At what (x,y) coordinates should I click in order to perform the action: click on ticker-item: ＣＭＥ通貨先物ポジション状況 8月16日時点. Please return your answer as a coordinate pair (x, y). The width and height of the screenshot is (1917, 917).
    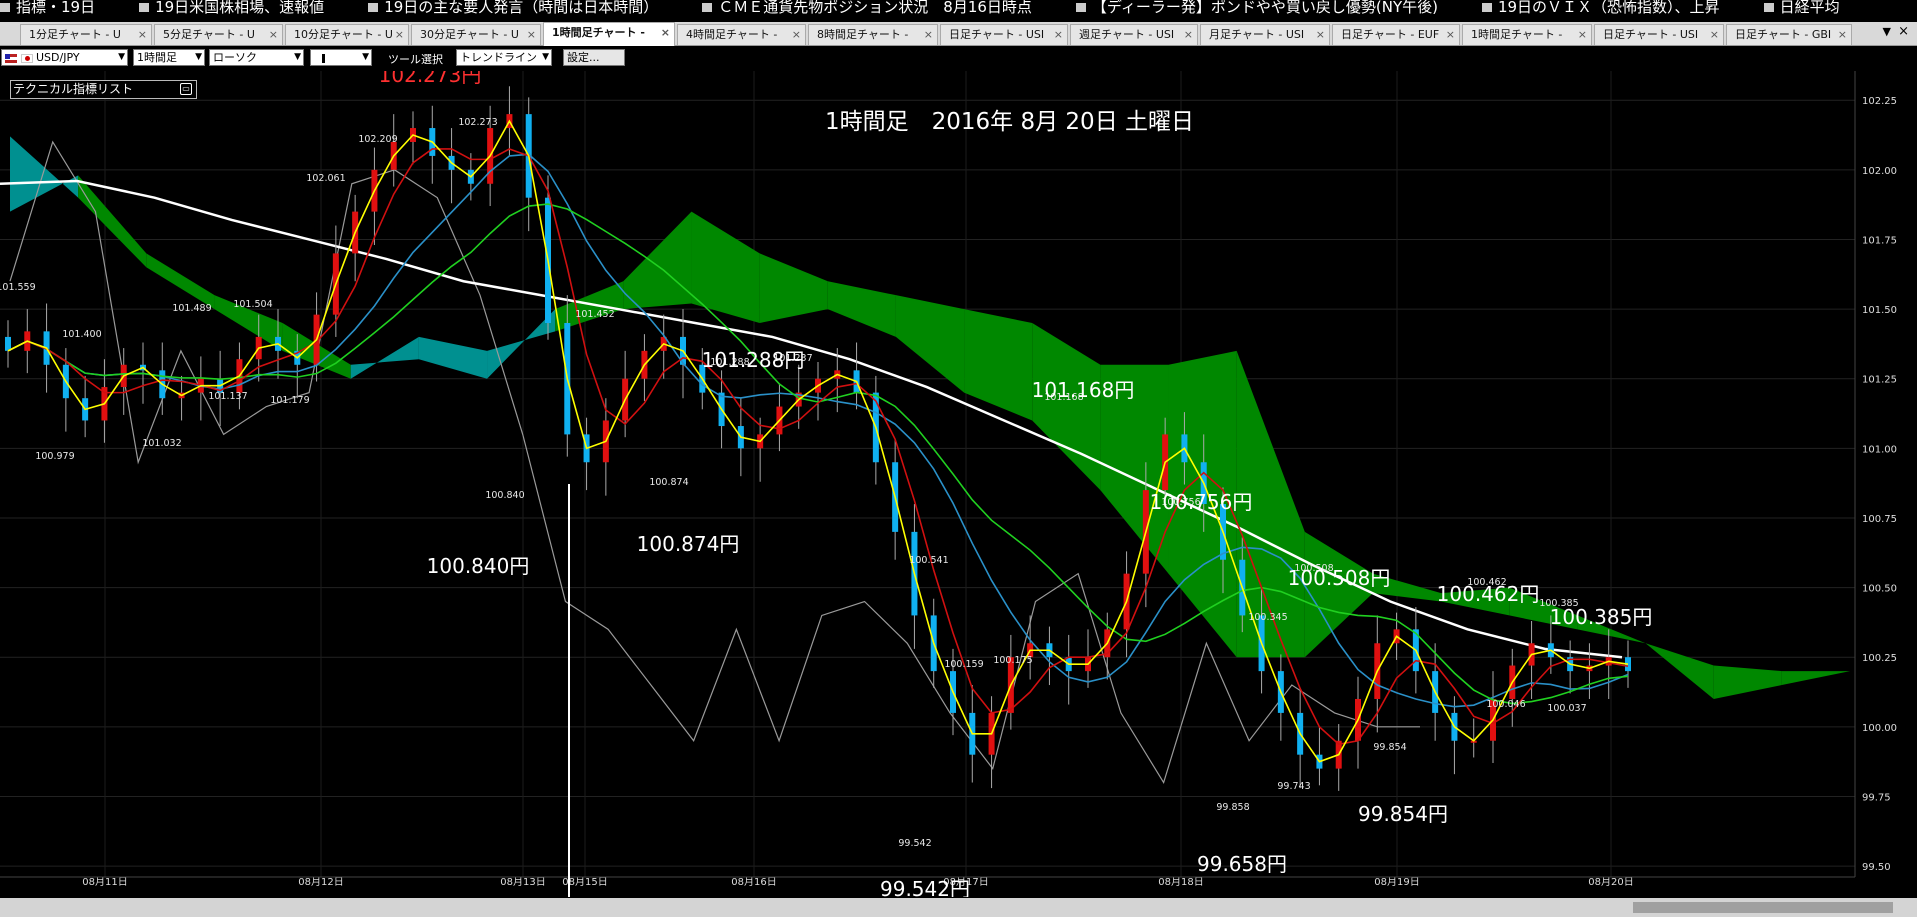
    Looking at the image, I should click on (867, 7).